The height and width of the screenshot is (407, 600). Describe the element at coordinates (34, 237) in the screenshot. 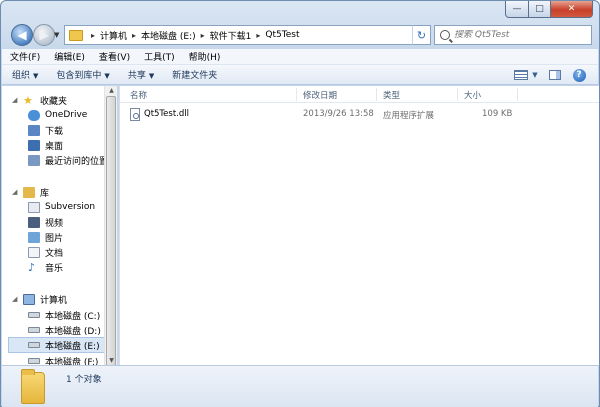

I see `pictures-icon` at that location.